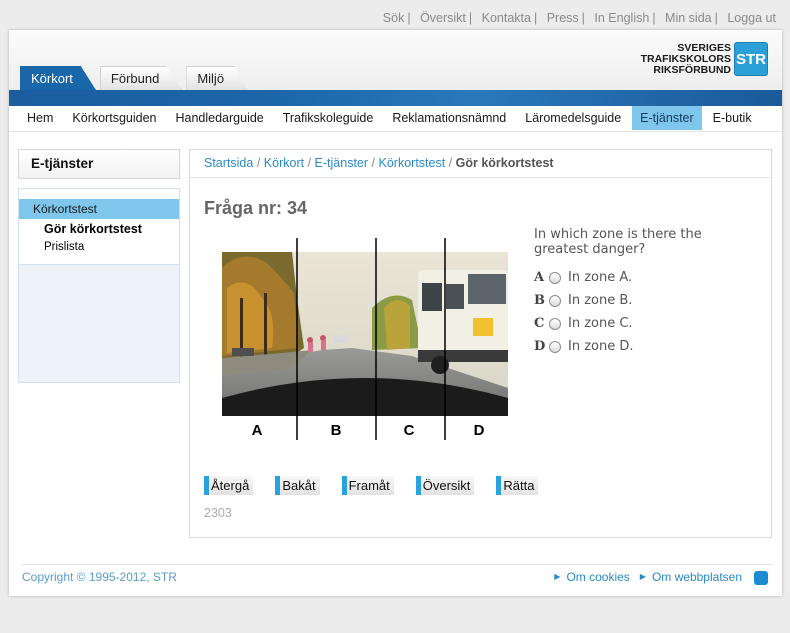 The width and height of the screenshot is (790, 633). What do you see at coordinates (284, 163) in the screenshot?
I see `breadcrumb-korkort: Körkort` at bounding box center [284, 163].